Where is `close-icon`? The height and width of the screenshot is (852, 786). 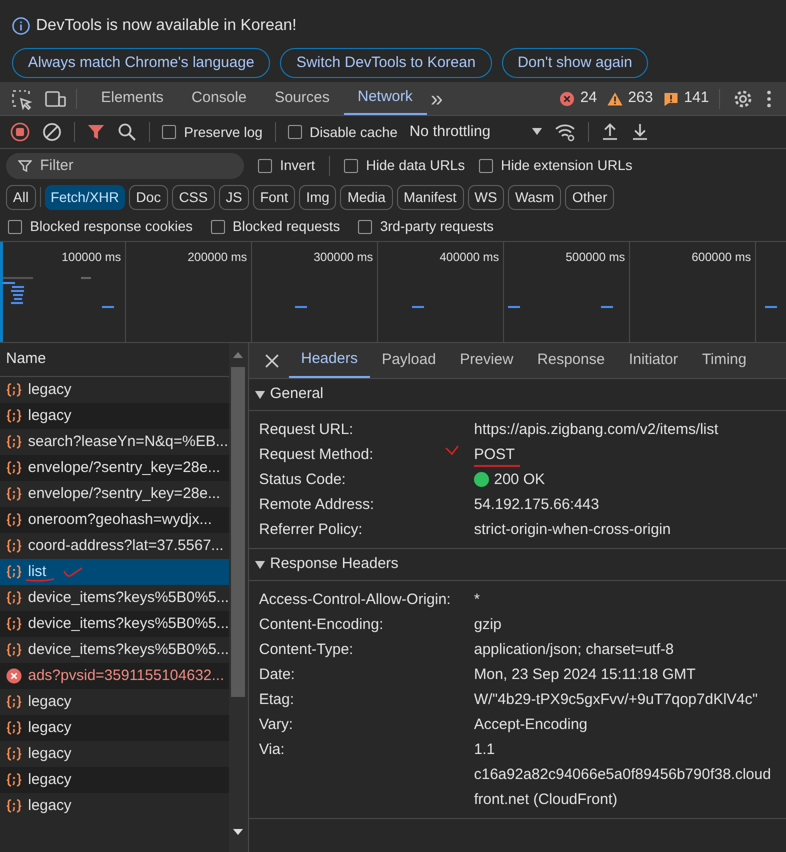 close-icon is located at coordinates (272, 361).